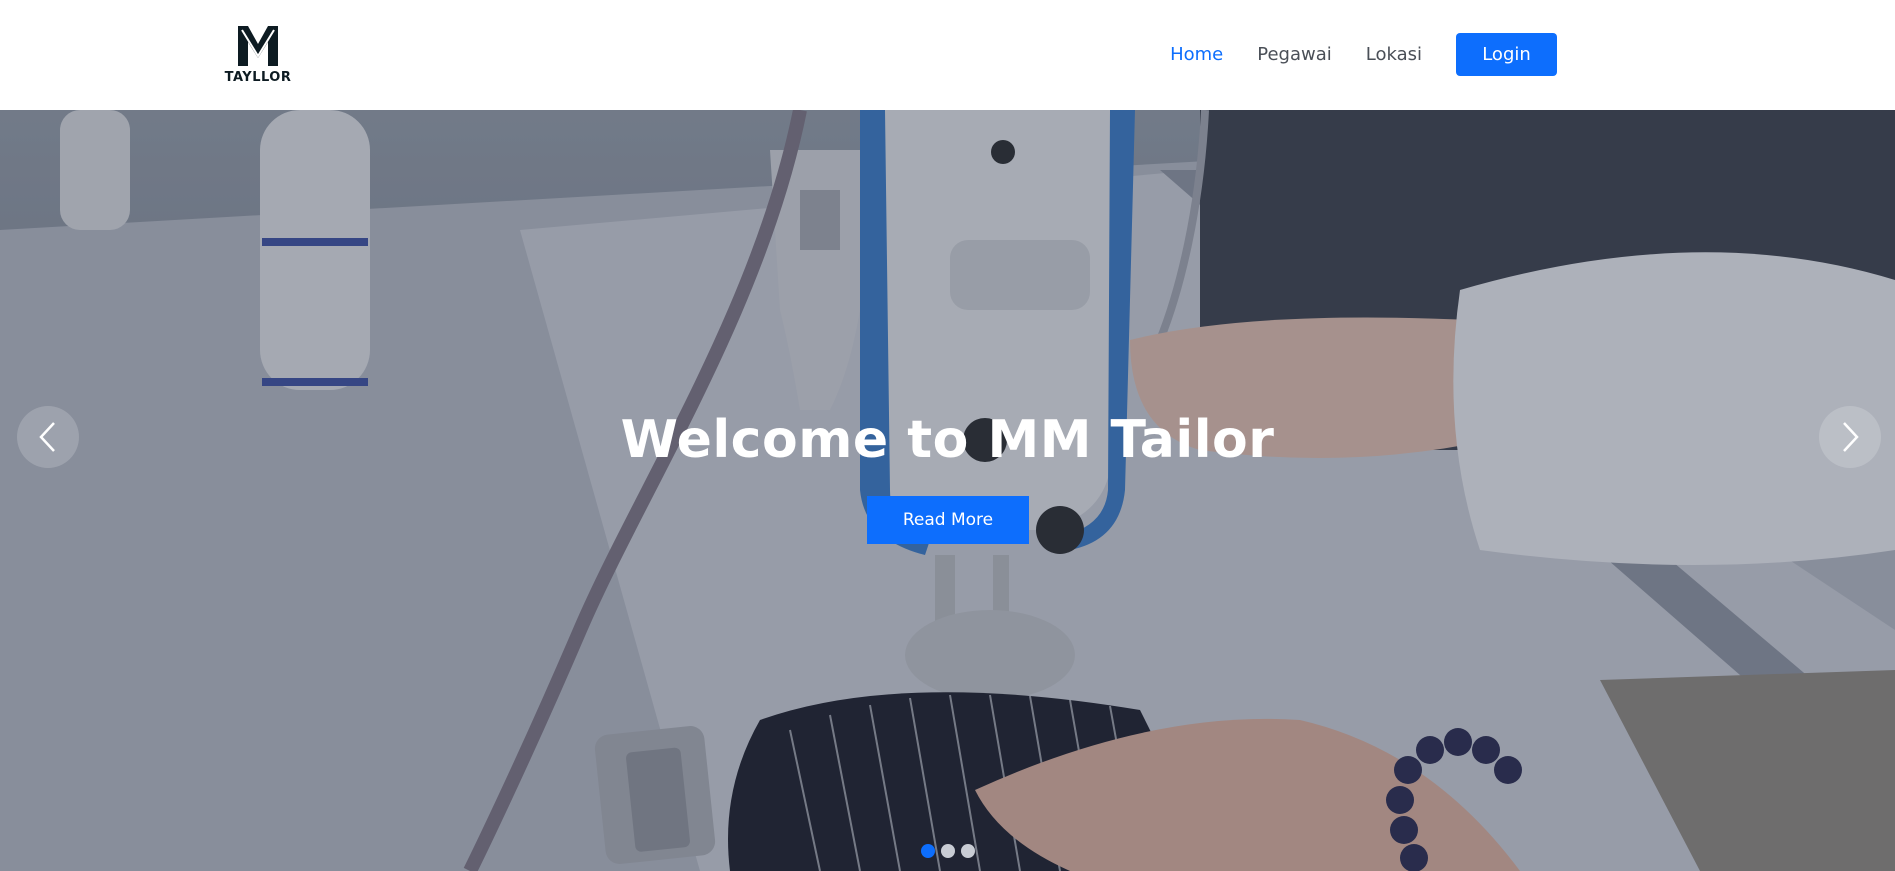 The width and height of the screenshot is (1895, 871). I want to click on top-navbar: TAYLLOR Home Pegawai Lokasi Login, so click(947, 55).